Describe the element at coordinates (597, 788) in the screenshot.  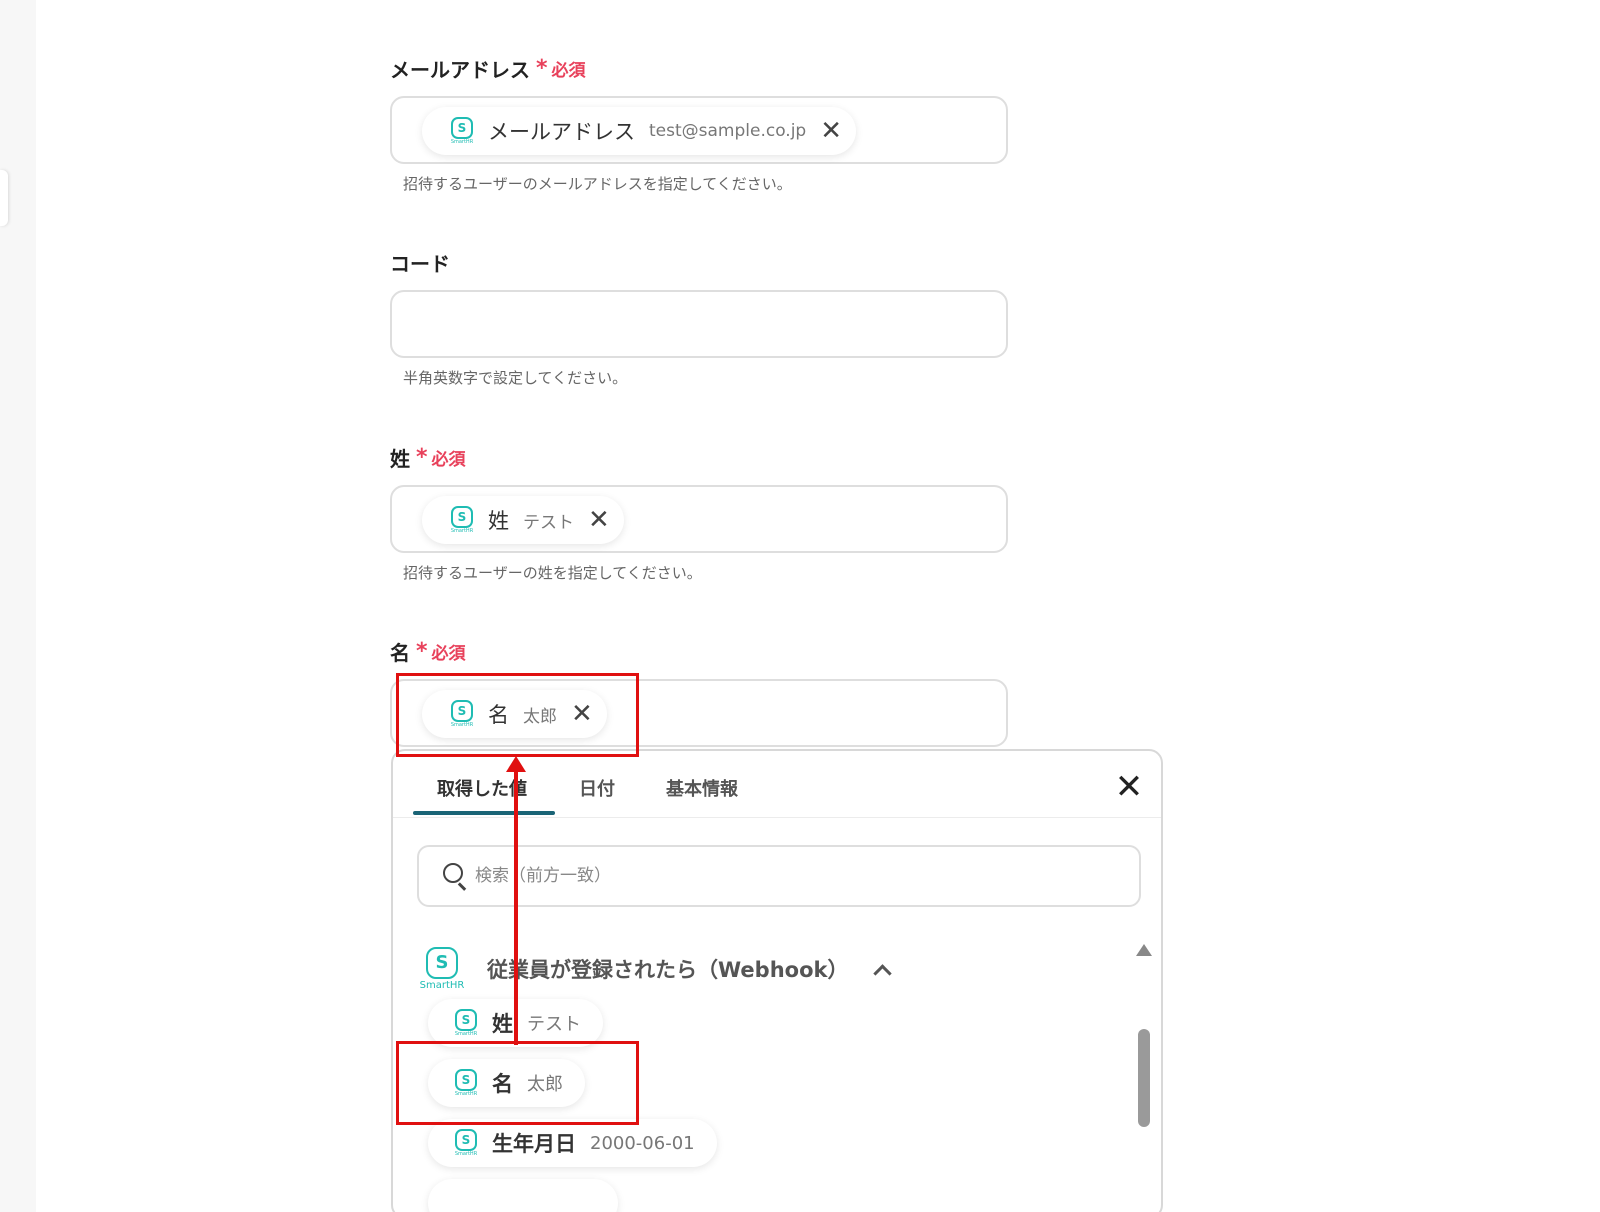
I see `tab-date: 日付` at that location.